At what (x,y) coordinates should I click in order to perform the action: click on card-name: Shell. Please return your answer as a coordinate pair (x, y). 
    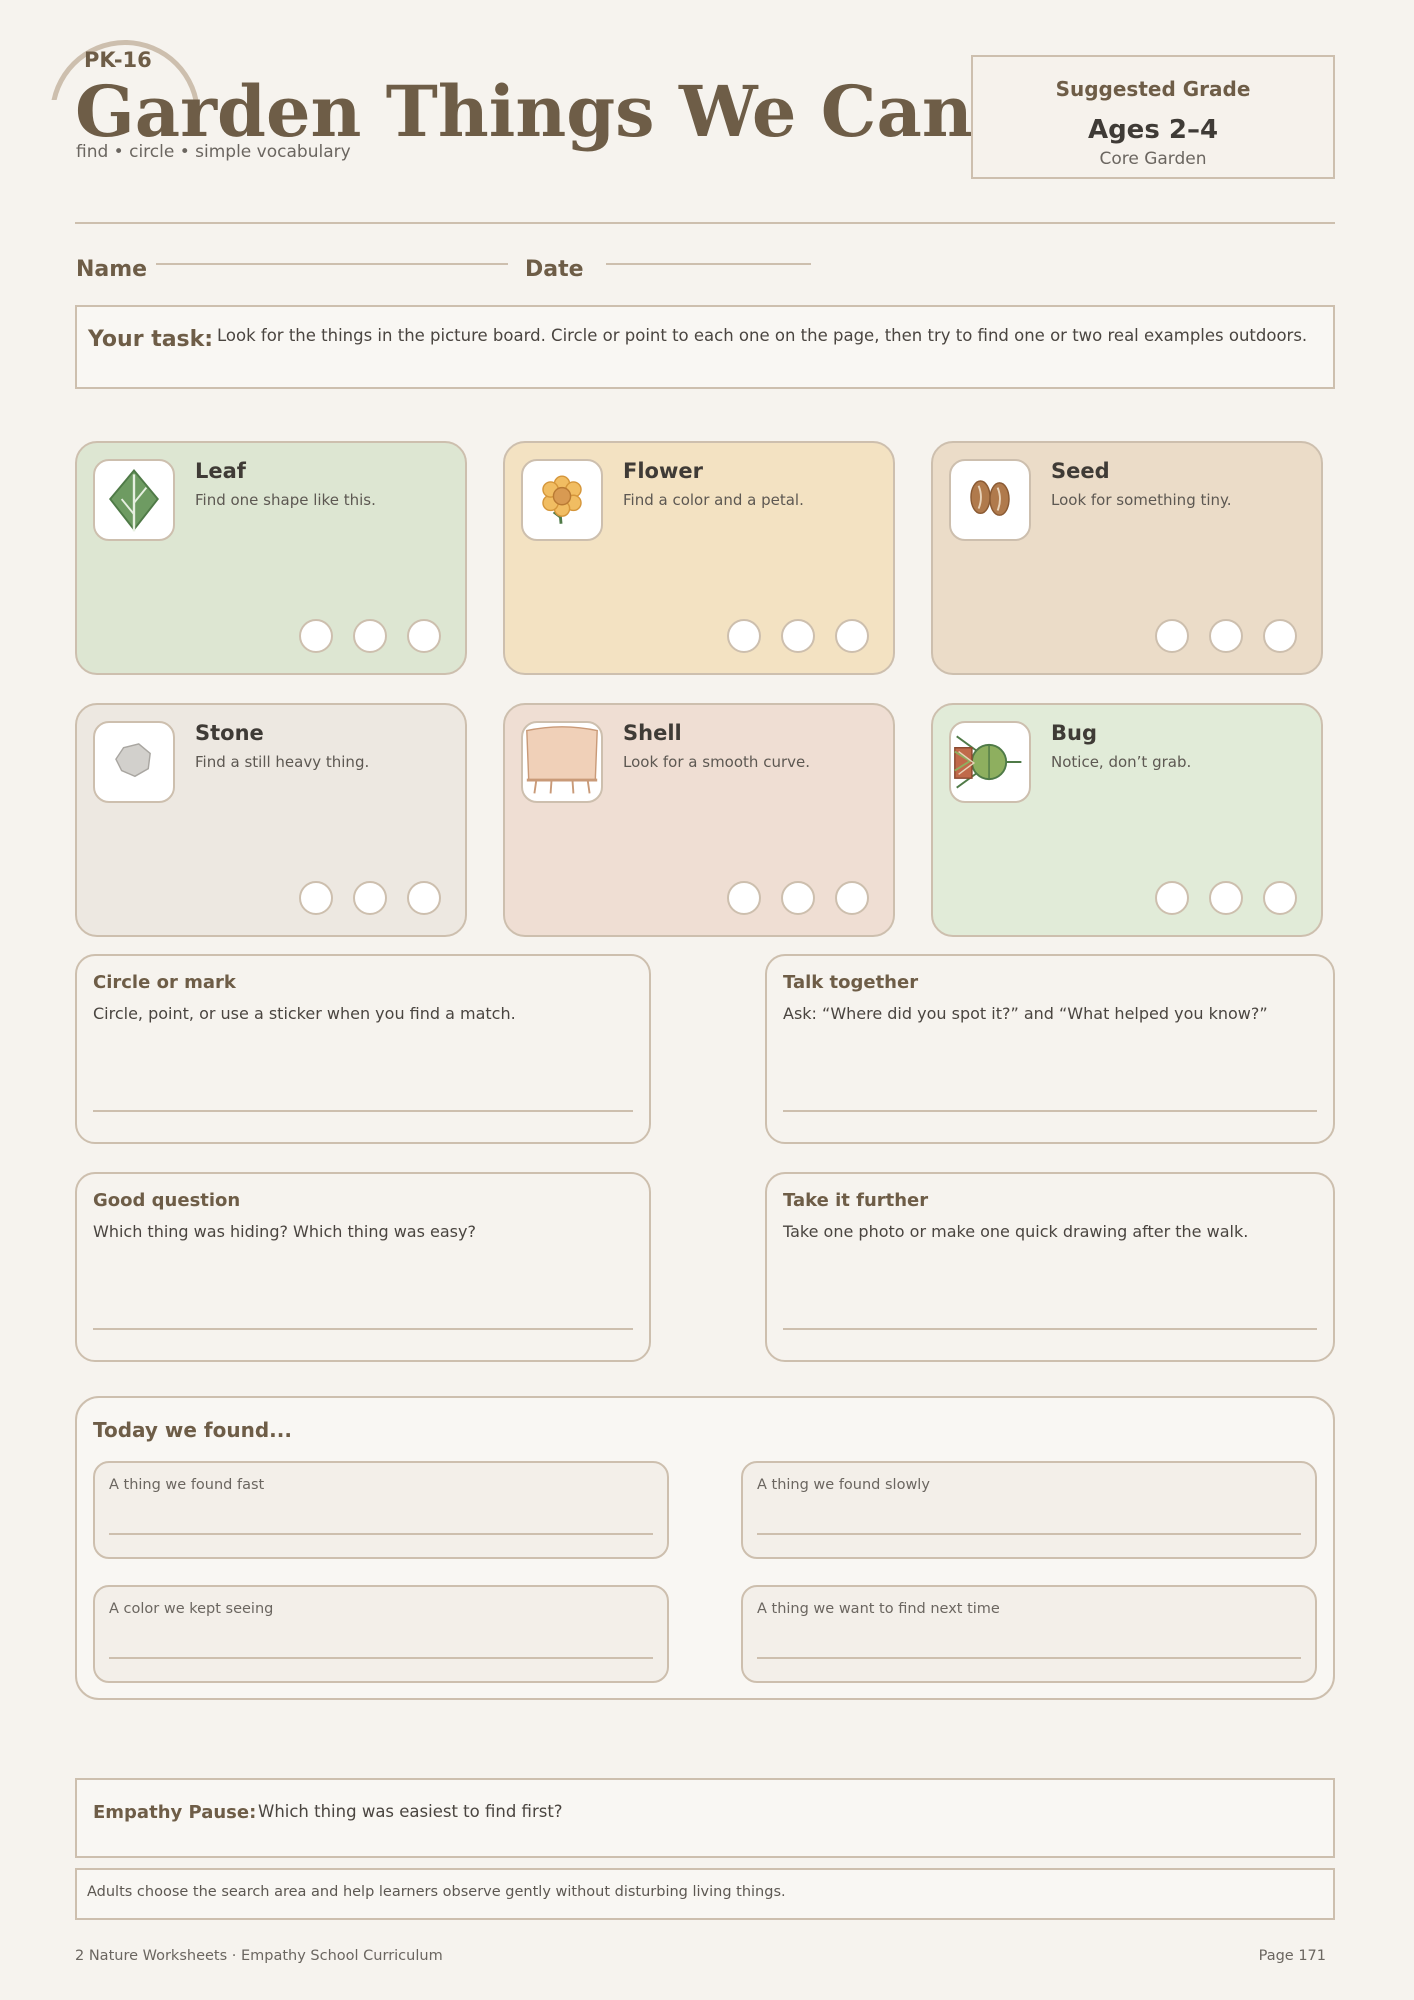
    Looking at the image, I should click on (652, 733).